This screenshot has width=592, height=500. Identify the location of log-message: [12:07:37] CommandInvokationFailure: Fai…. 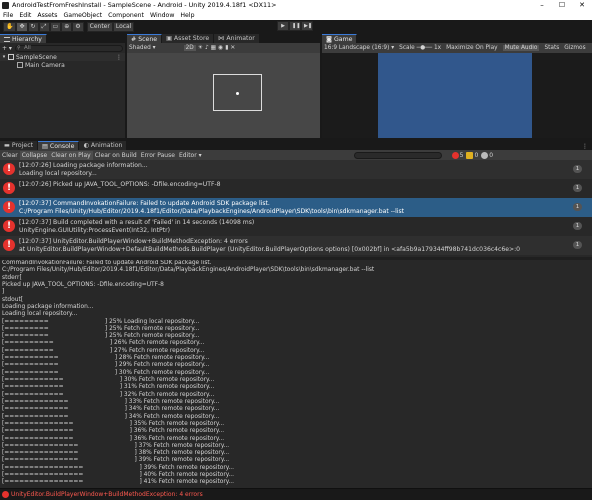
(211, 207).